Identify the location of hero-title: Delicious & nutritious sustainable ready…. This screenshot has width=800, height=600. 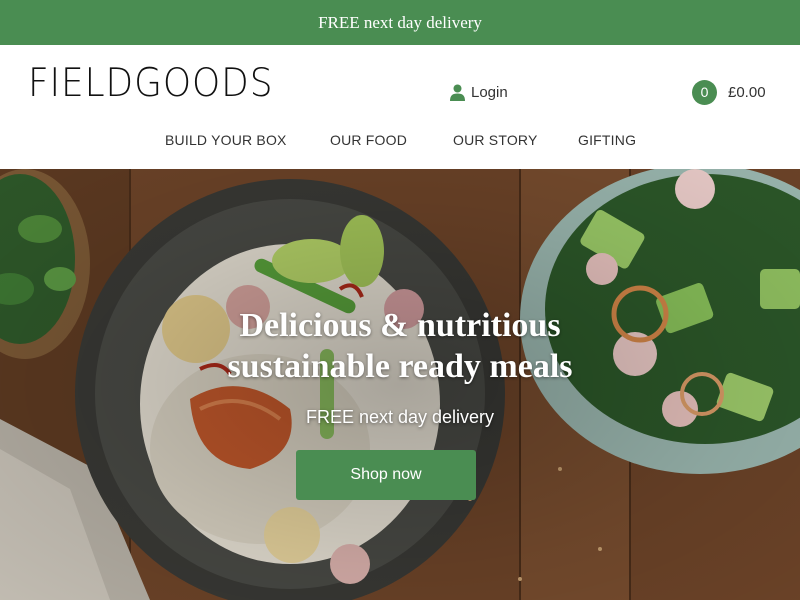
(400, 346).